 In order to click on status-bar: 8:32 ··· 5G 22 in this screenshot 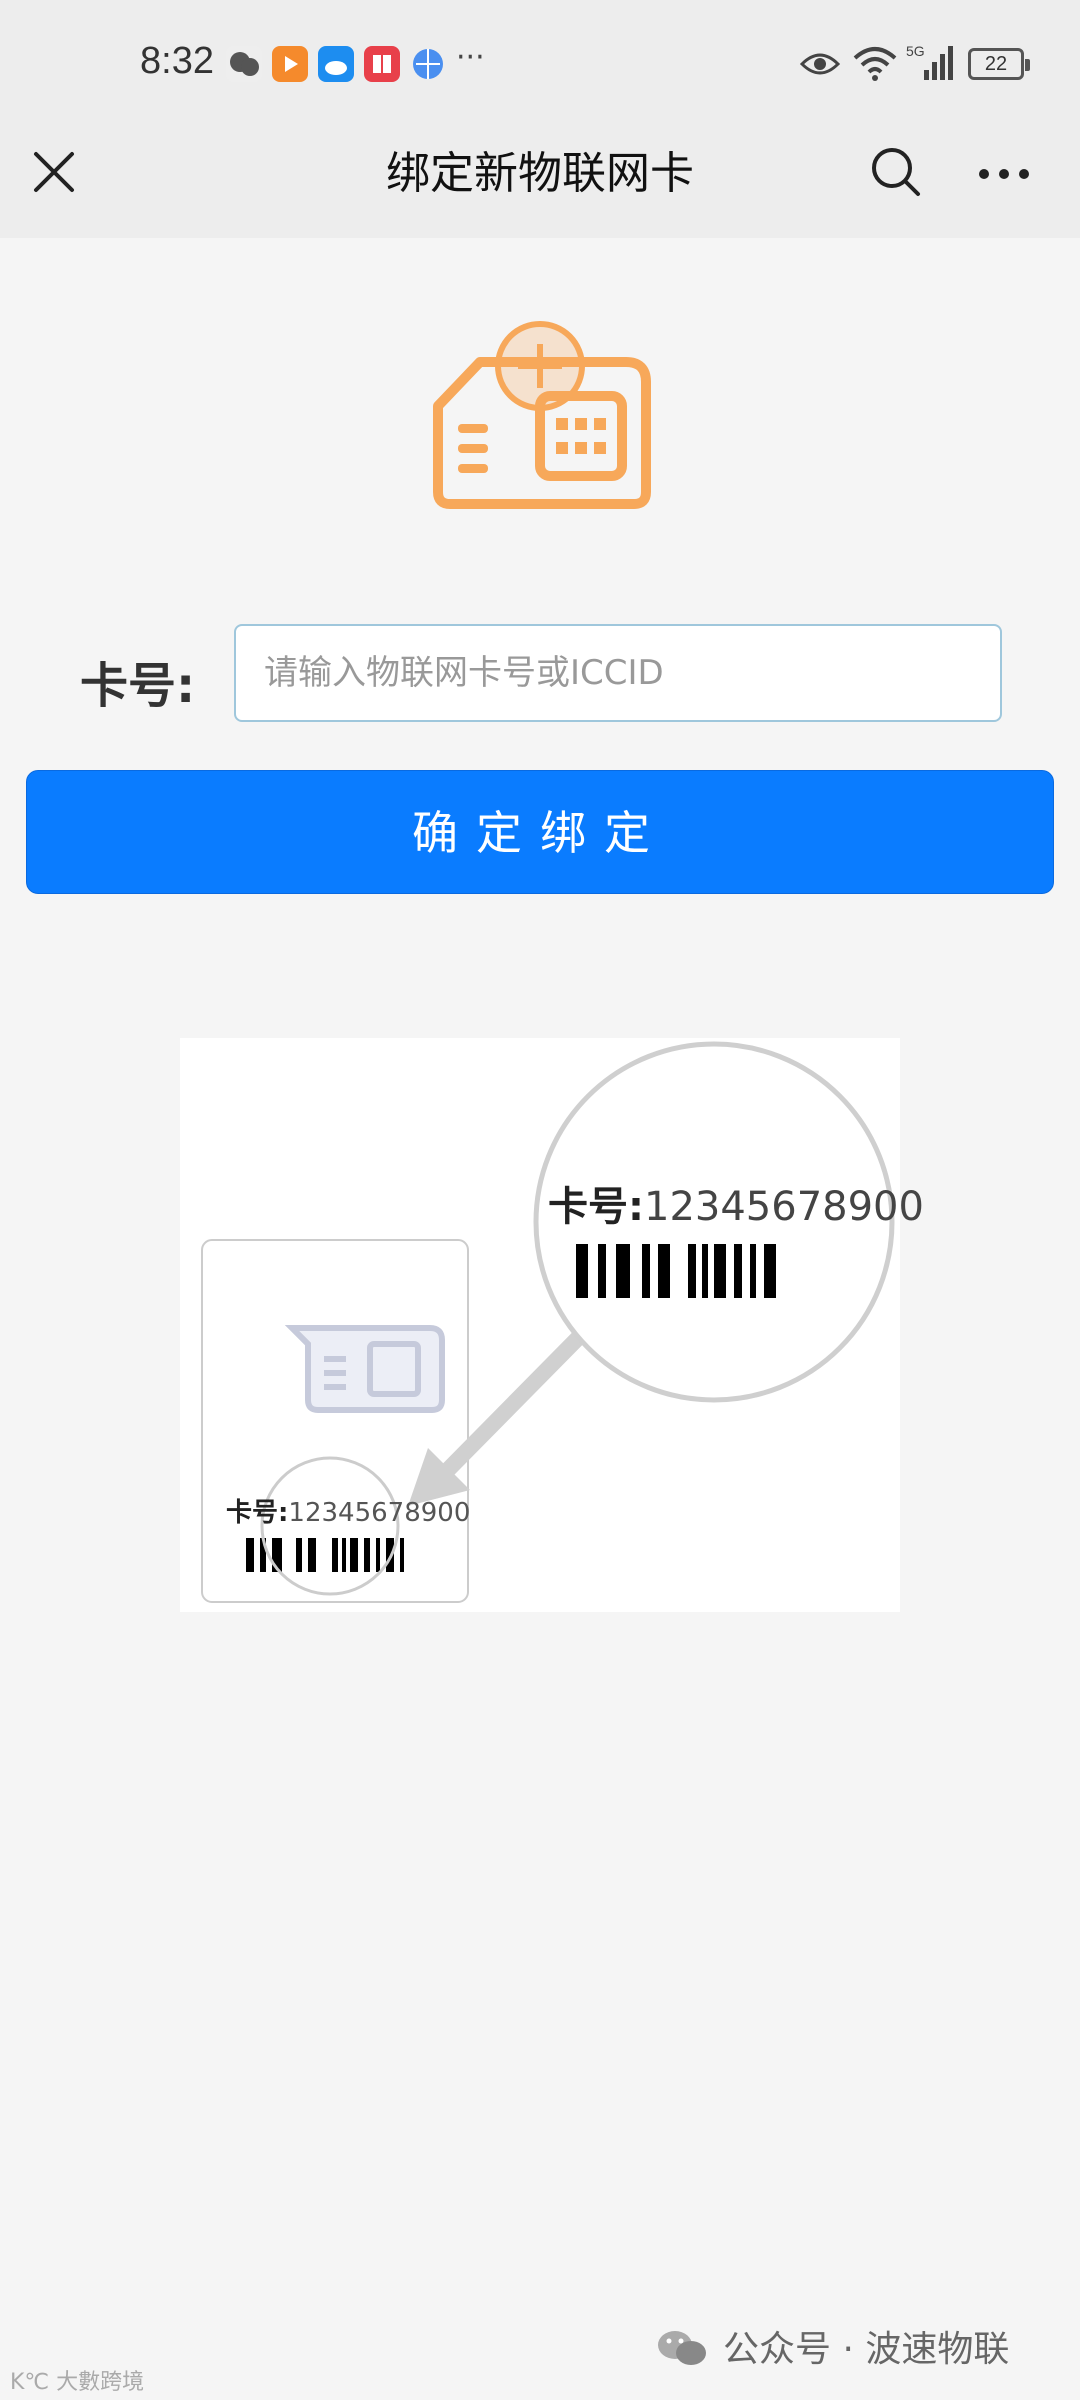, I will do `click(540, 65)`.